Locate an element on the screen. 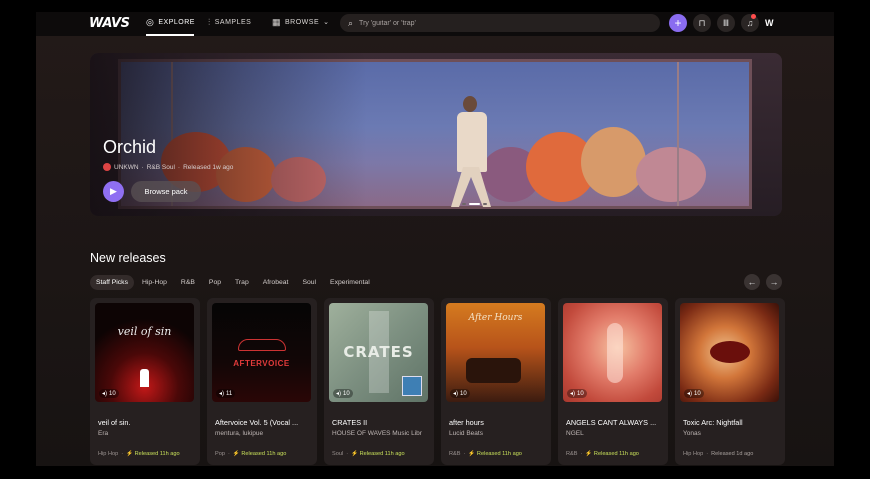 The image size is (870, 479). scroll-left-button: ← is located at coordinates (752, 282).